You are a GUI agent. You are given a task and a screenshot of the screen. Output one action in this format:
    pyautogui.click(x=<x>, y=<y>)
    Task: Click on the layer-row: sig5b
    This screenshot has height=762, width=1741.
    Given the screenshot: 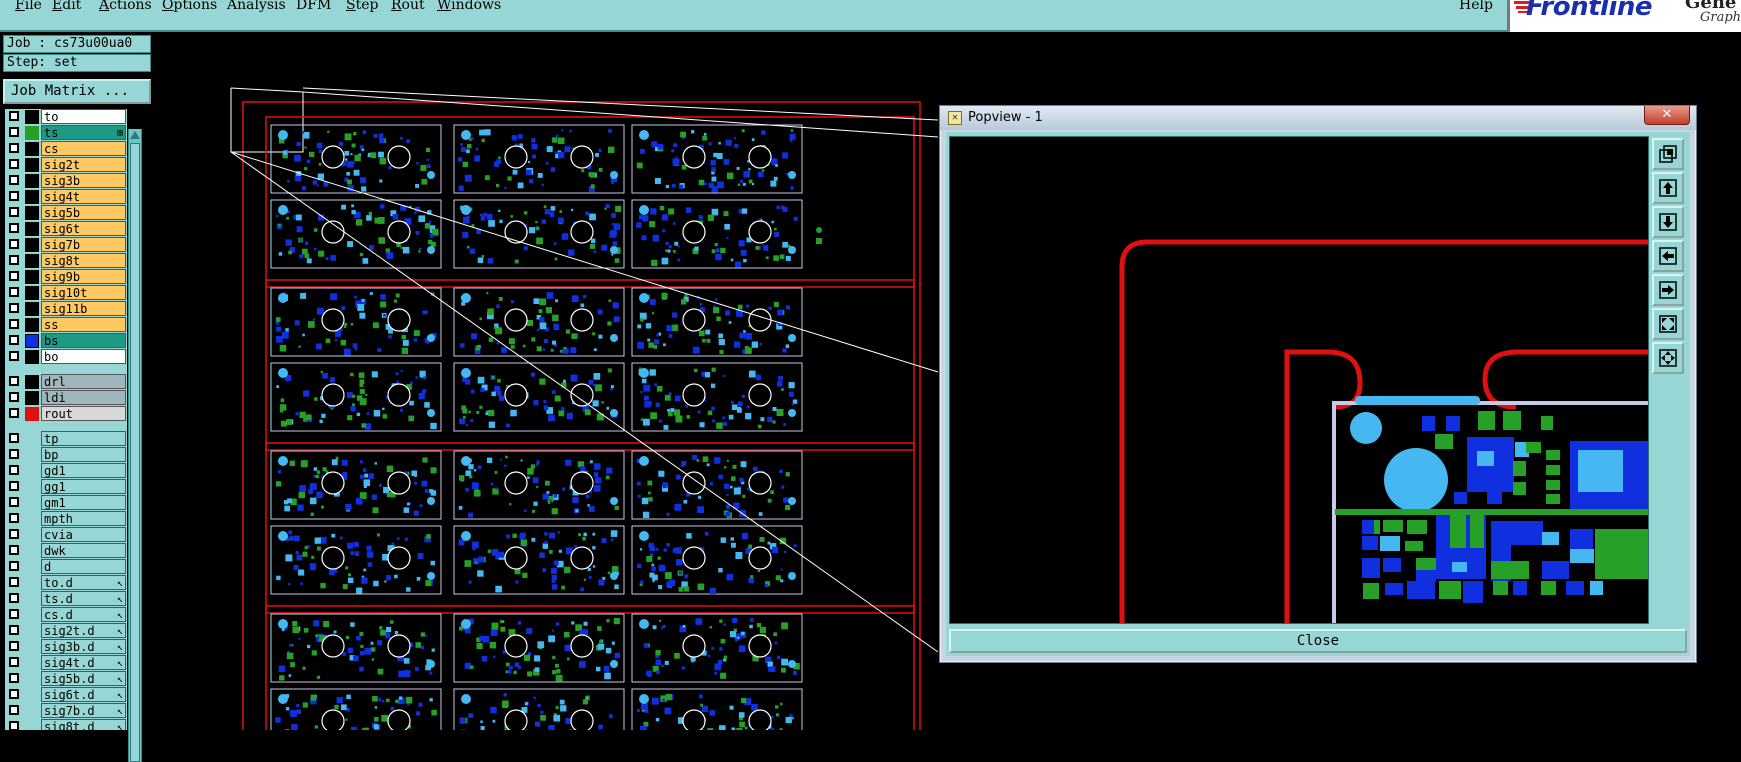 What is the action you would take?
    pyautogui.click(x=66, y=213)
    